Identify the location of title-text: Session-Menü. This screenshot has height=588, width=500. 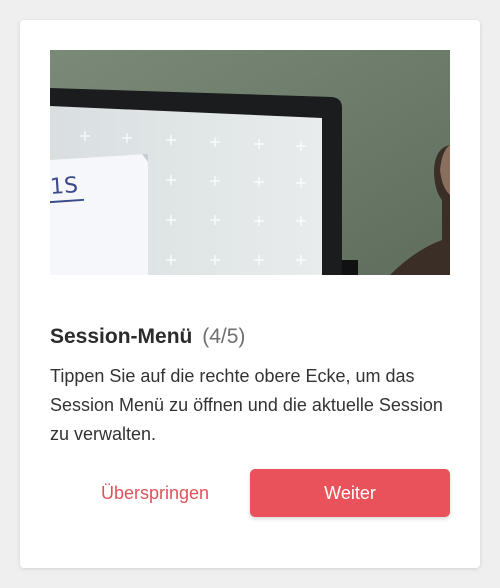
(121, 336).